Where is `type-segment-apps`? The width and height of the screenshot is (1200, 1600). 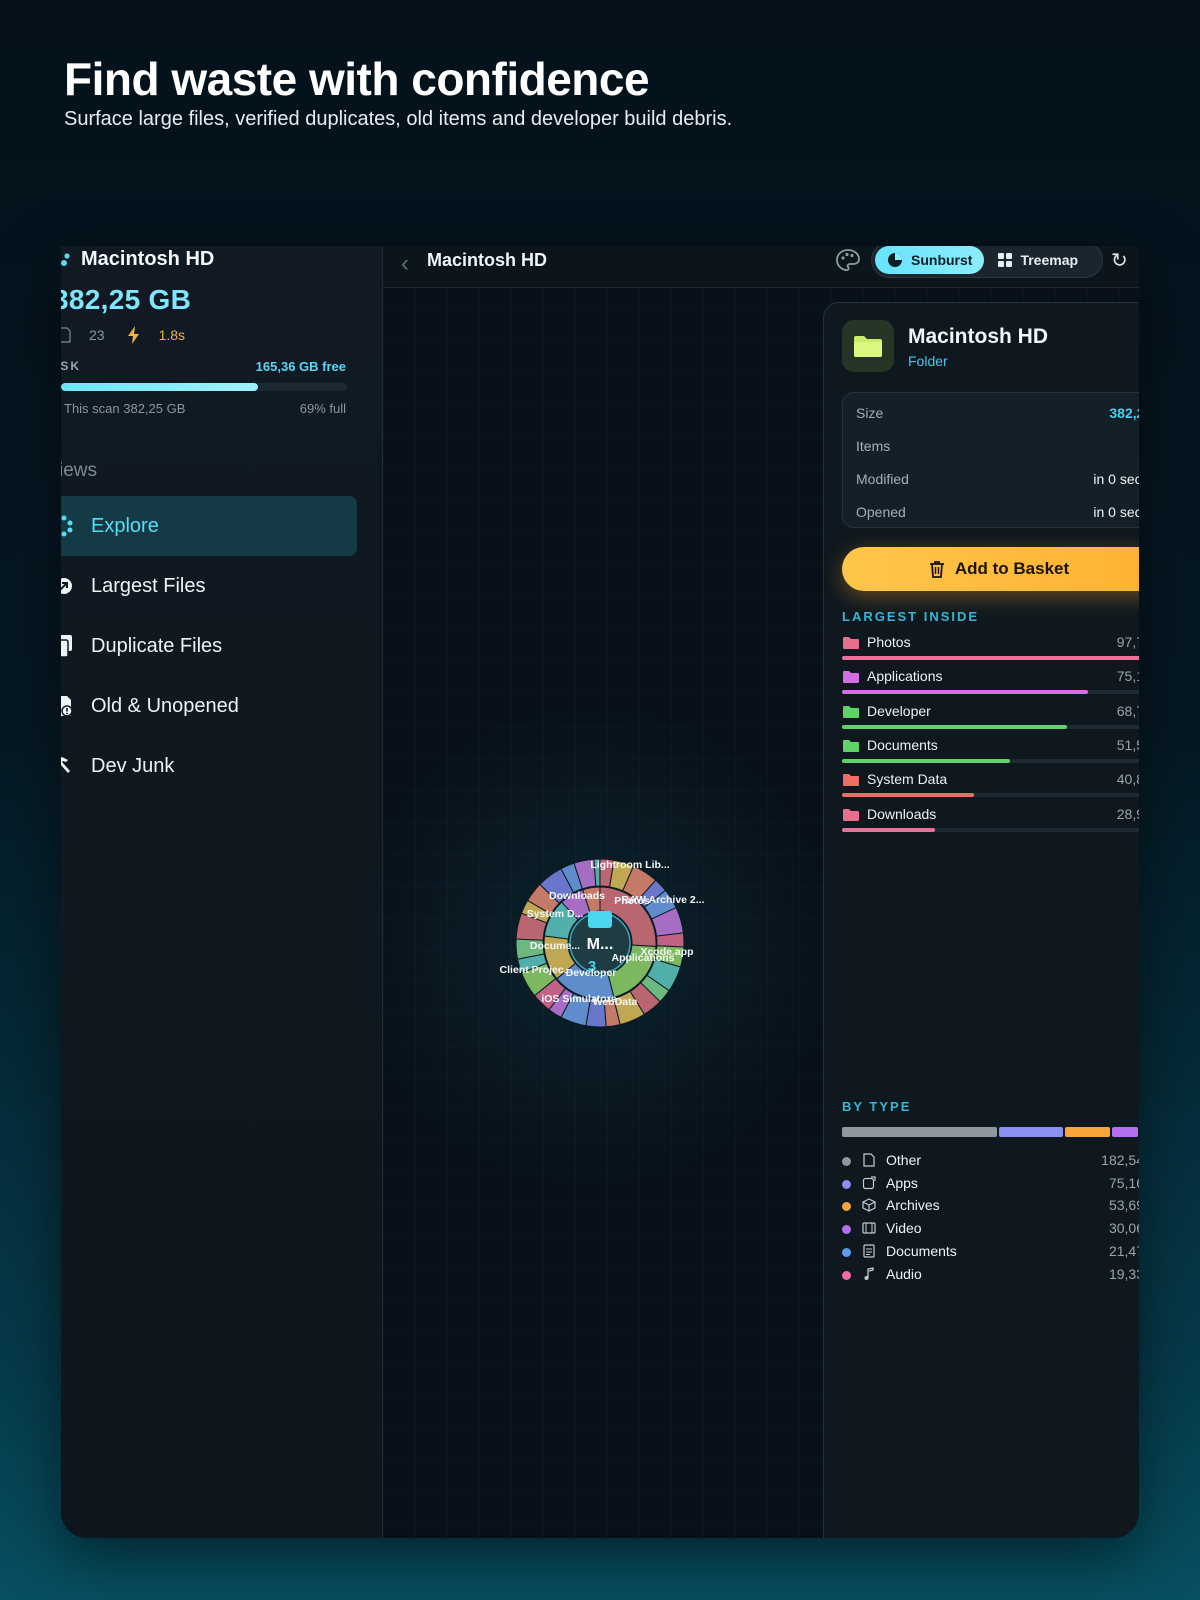 type-segment-apps is located at coordinates (1031, 1132).